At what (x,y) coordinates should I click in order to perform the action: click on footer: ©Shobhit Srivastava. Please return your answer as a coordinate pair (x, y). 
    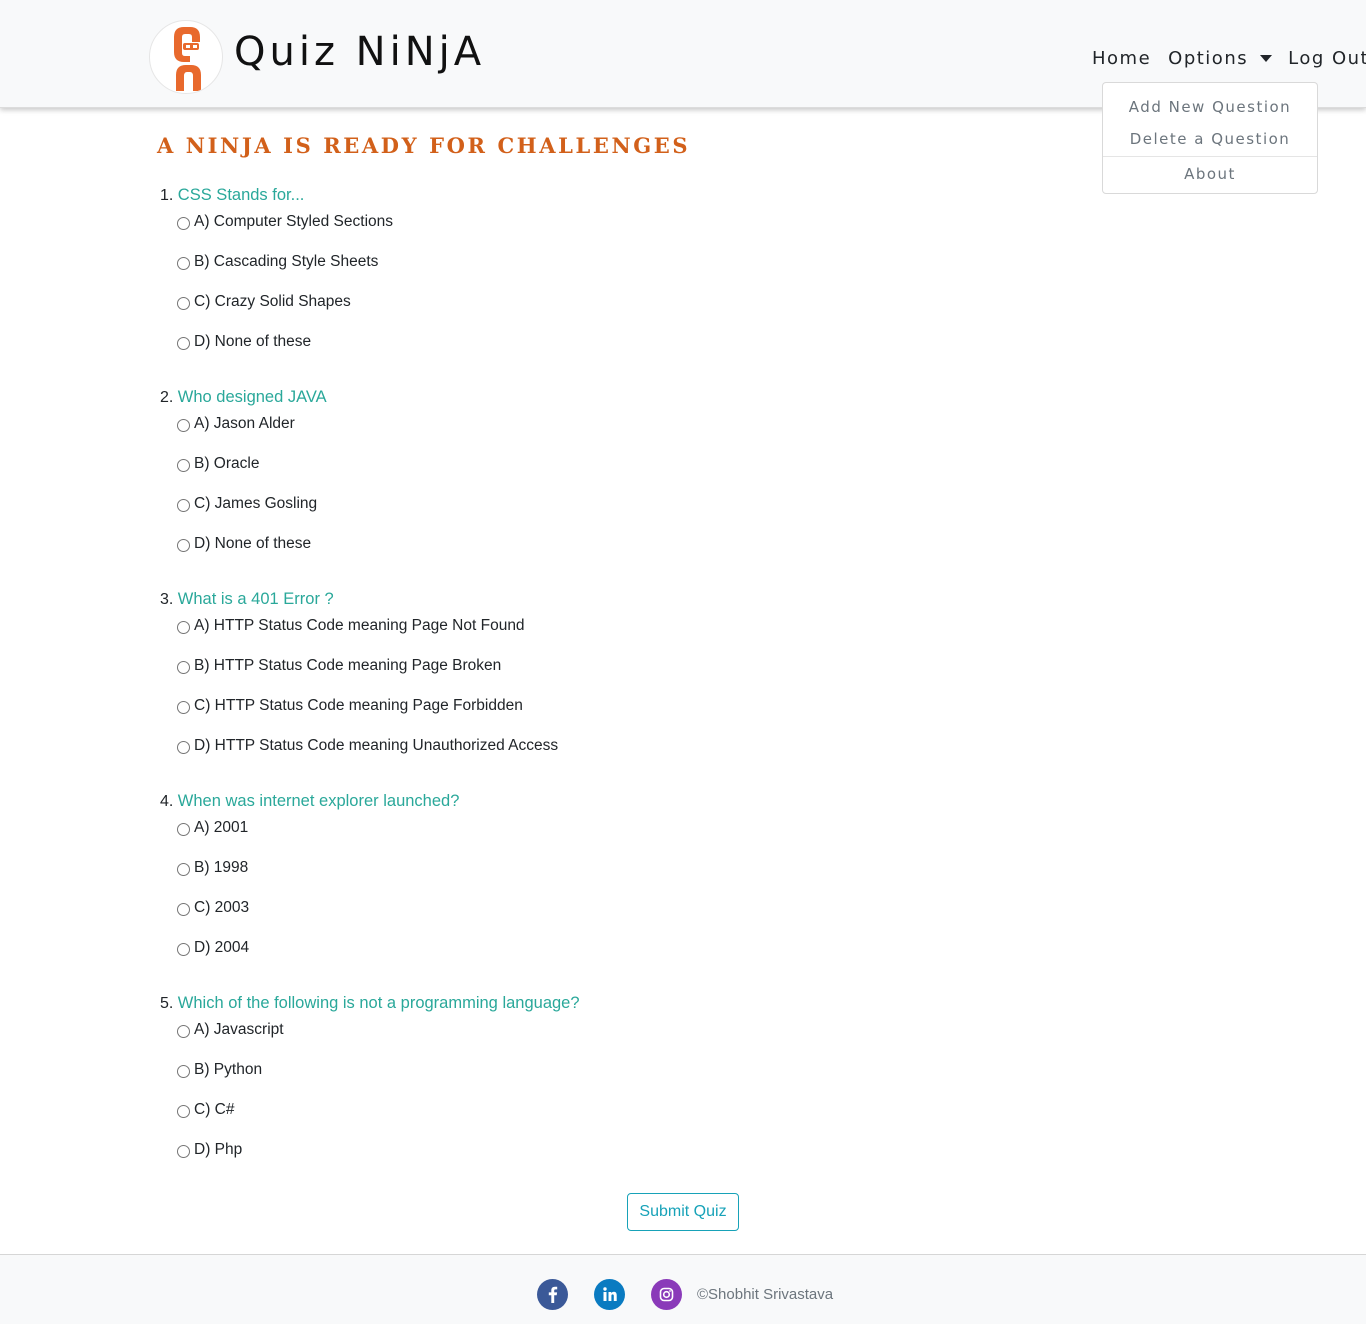
    Looking at the image, I should click on (683, 1289).